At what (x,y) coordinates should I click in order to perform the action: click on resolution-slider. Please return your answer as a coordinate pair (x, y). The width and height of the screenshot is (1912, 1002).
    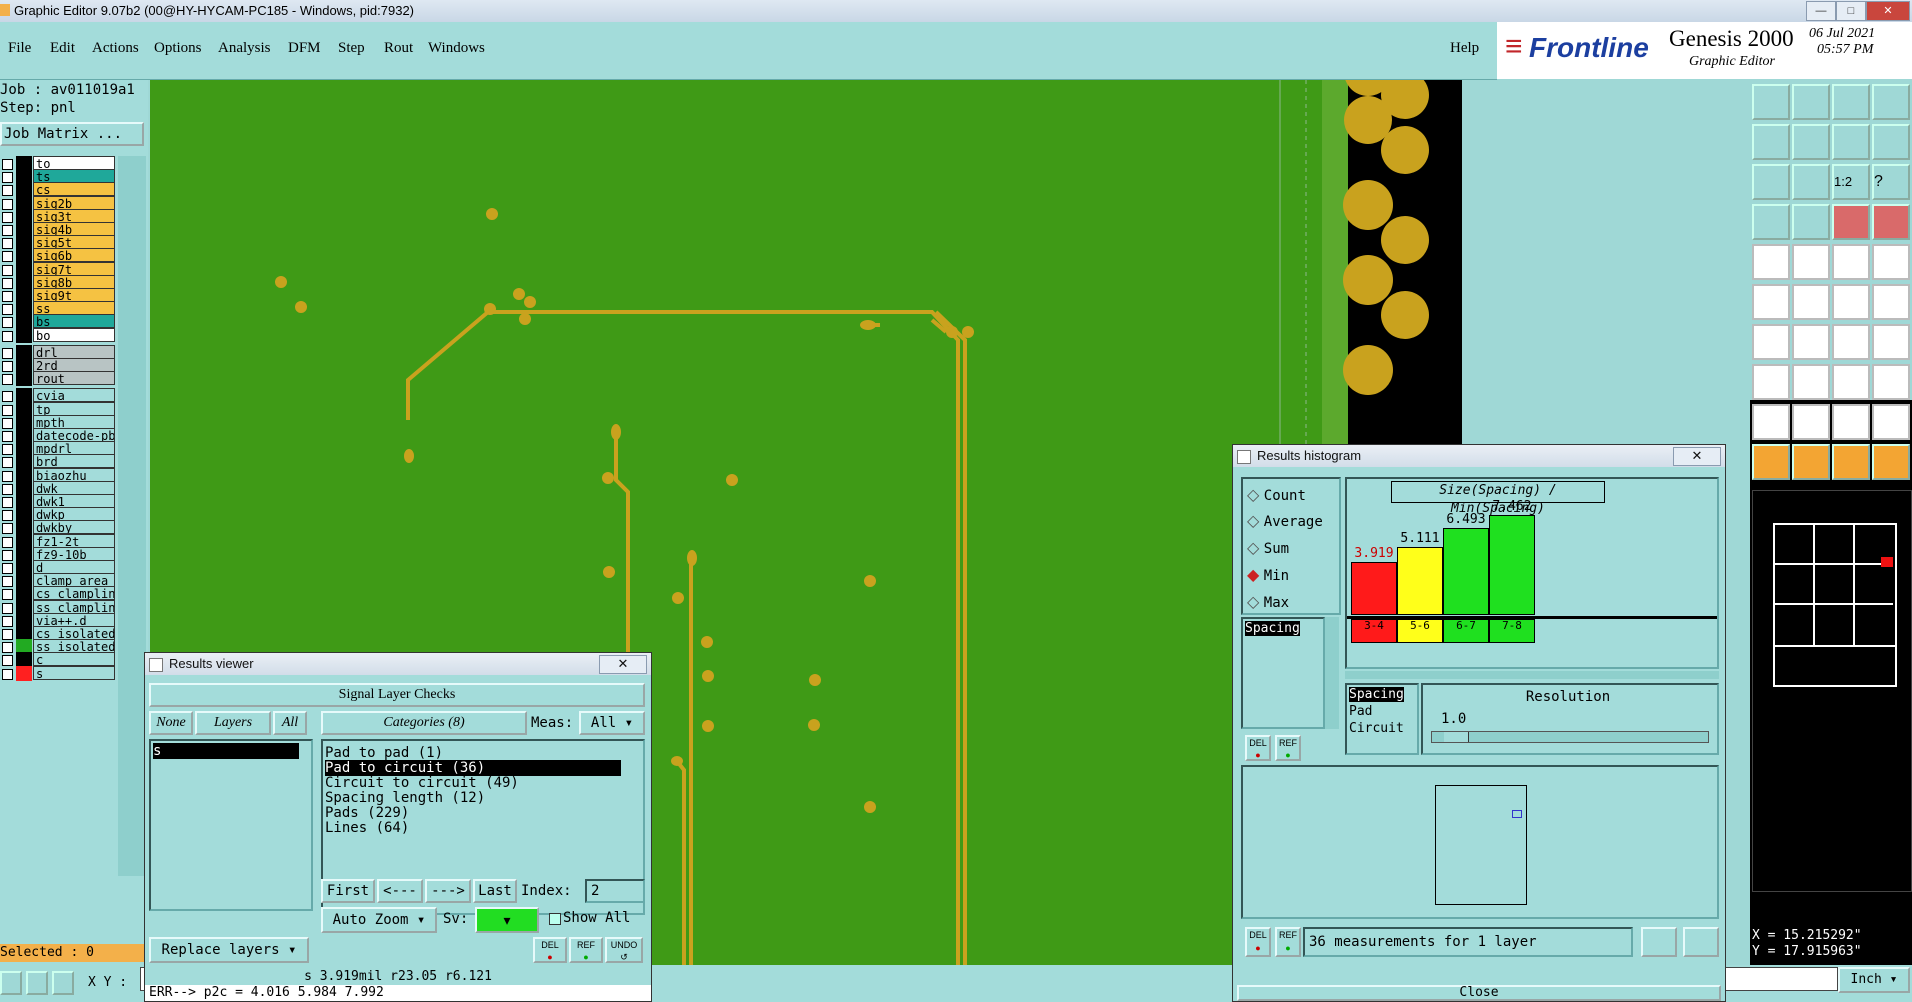
    Looking at the image, I should click on (1570, 737).